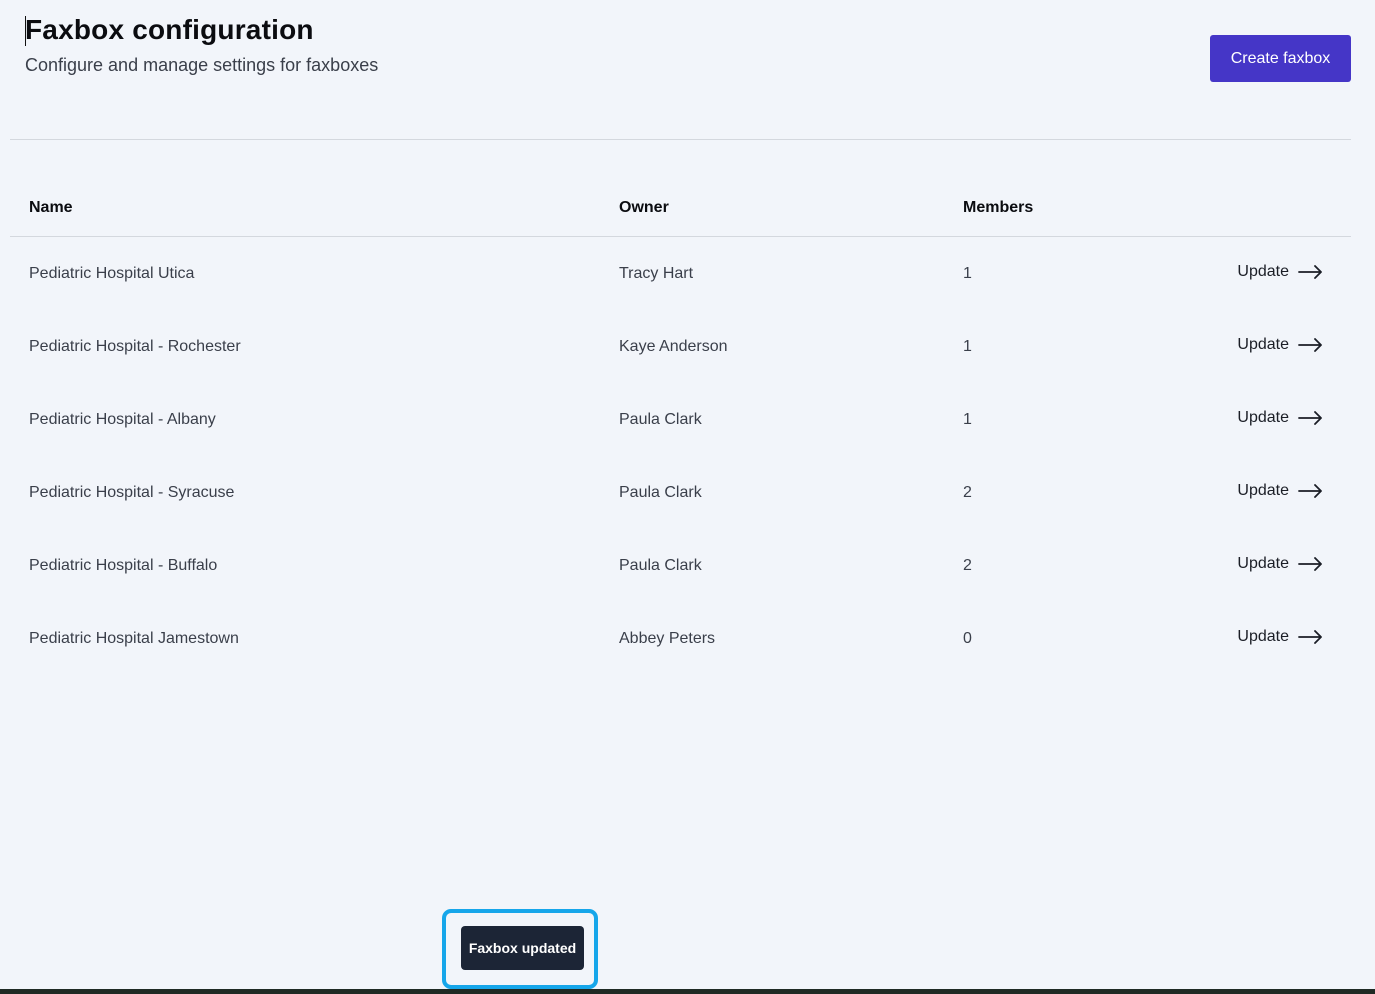  What do you see at coordinates (122, 419) in the screenshot?
I see `faxbox-name: Pediatric Hospital - Albany` at bounding box center [122, 419].